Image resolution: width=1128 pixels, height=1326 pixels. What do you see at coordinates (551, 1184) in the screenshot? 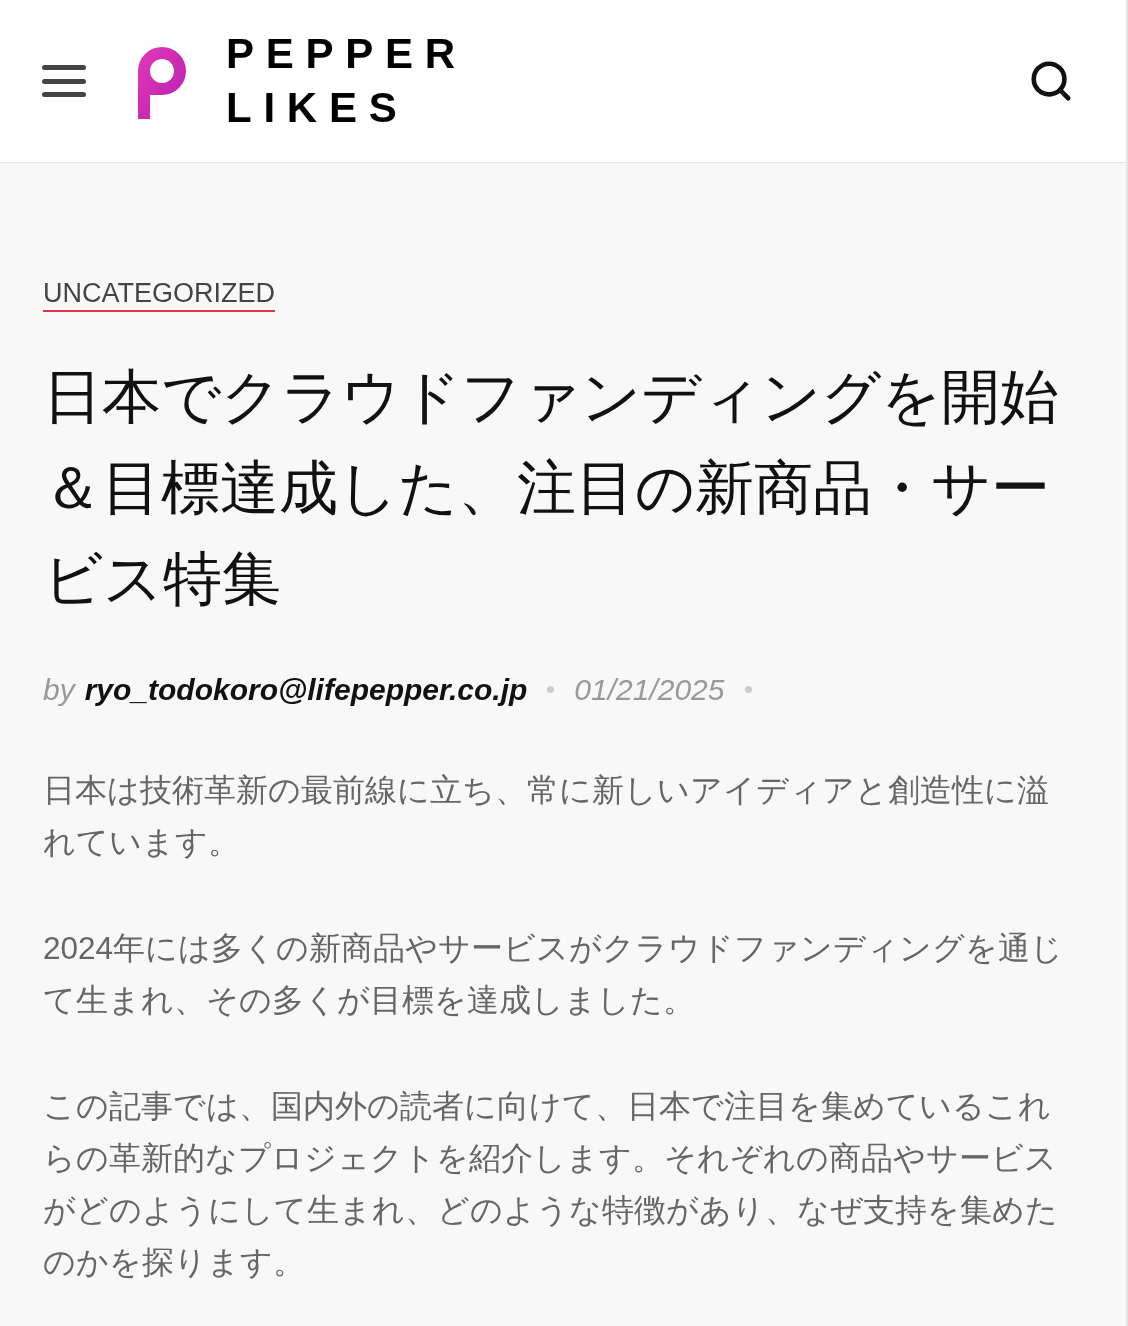
I see `article-paragraph: この記事では、国内外の読者に向けて、日本で注目を集めているこれらの革新的なプロジェクトを紹介します。それぞれの商品やサービスがどのようにして生まれ、どのような特徴があり、なぜ支持を集めたのかを探ります。` at bounding box center [551, 1184].